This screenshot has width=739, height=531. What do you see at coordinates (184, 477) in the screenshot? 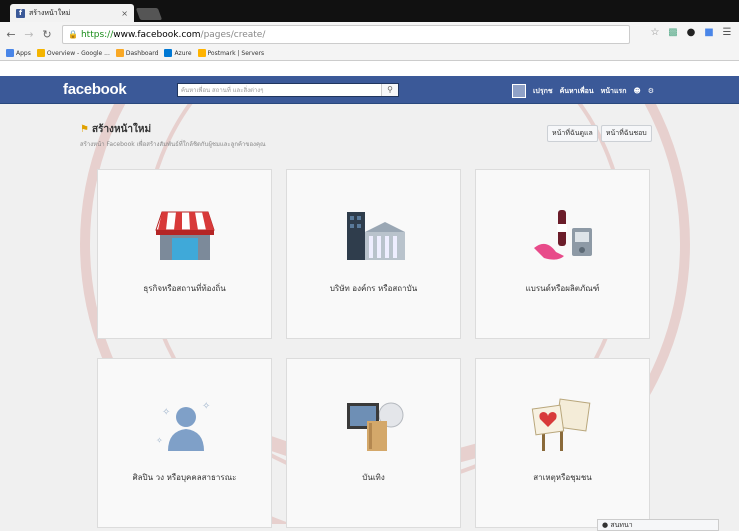
I see `category-label: ศิลปิน วง หรือบุคคลสาธารณะ` at bounding box center [184, 477].